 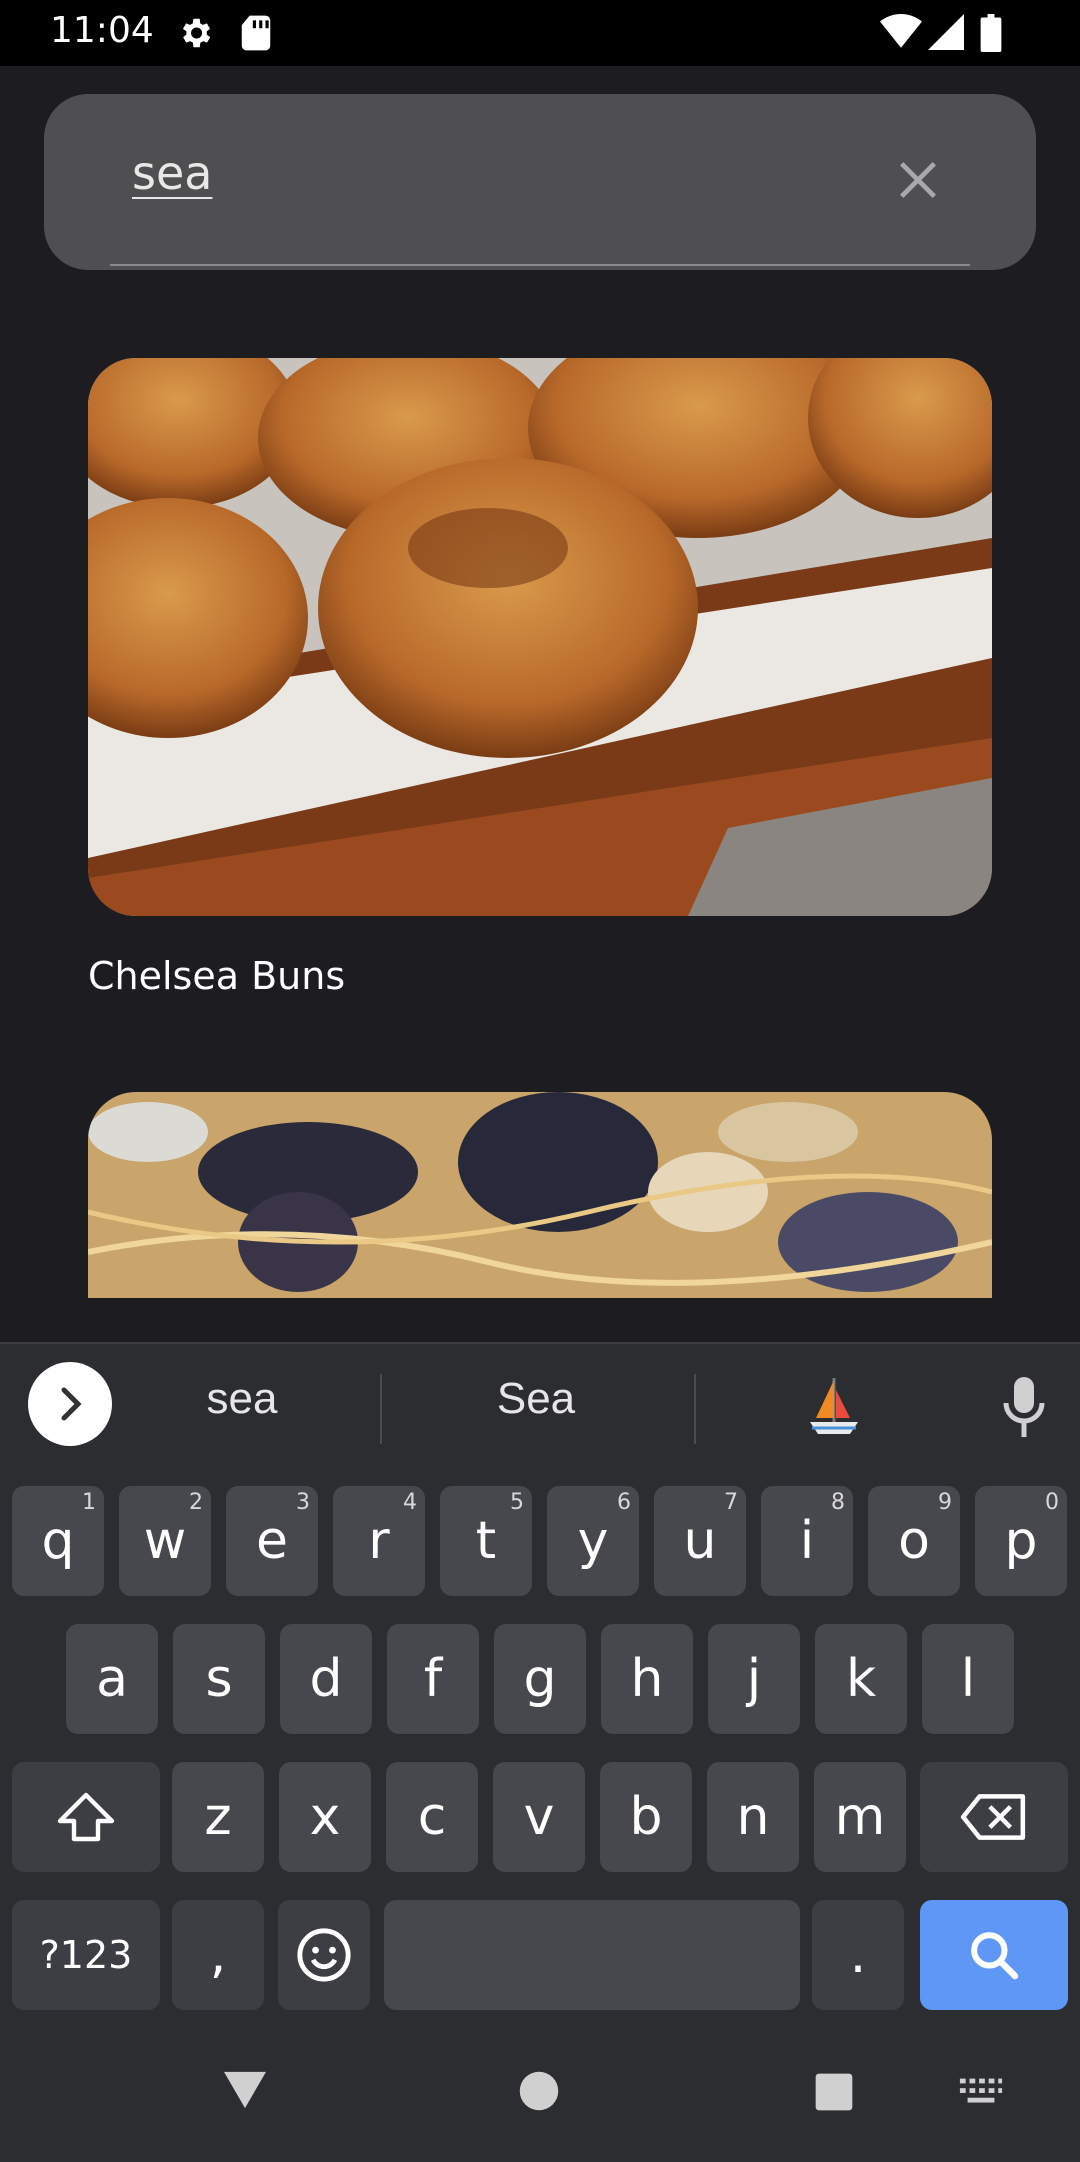 I want to click on key-i: i8, so click(x=807, y=1541).